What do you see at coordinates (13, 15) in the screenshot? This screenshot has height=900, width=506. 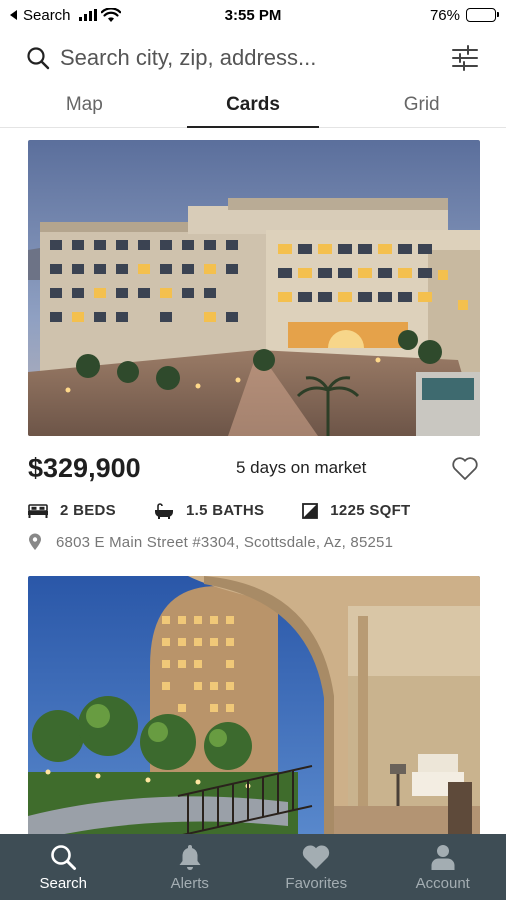 I see `back-arrow-icon` at bounding box center [13, 15].